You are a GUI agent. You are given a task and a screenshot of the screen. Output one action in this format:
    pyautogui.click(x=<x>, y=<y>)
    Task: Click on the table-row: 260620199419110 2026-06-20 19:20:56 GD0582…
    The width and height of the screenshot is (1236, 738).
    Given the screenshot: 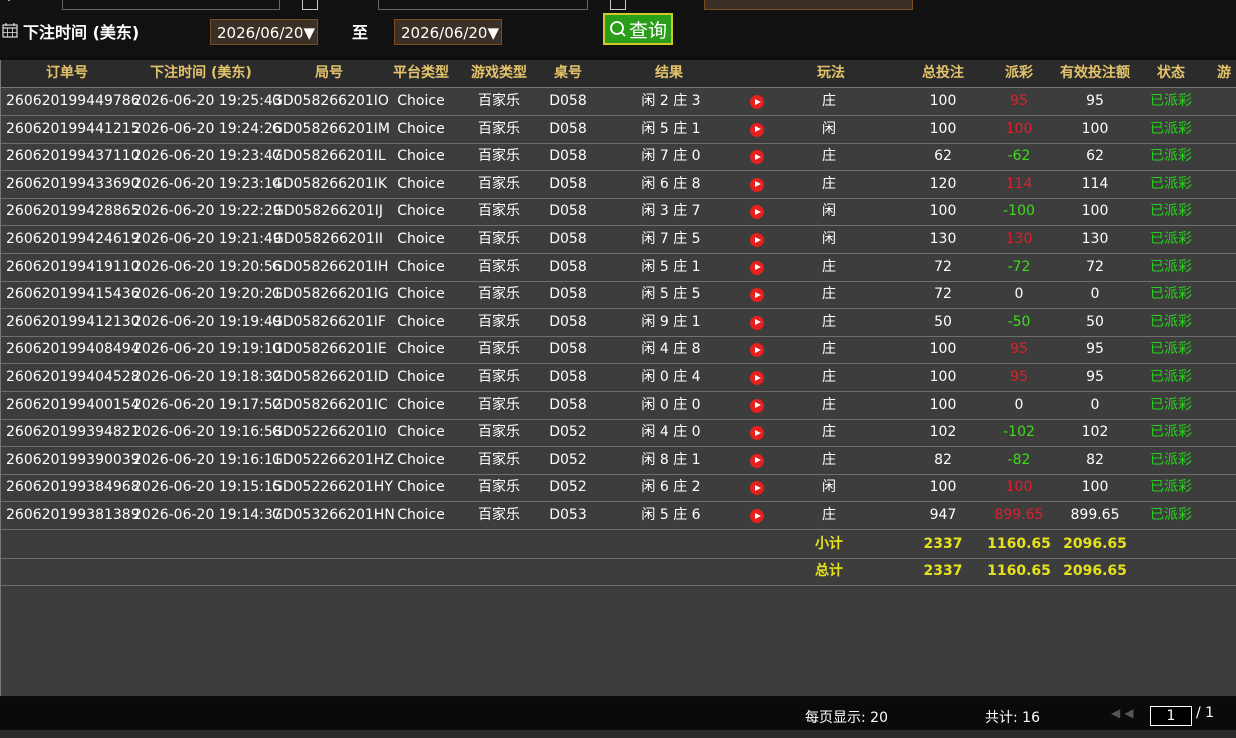 What is the action you would take?
    pyautogui.click(x=618, y=268)
    